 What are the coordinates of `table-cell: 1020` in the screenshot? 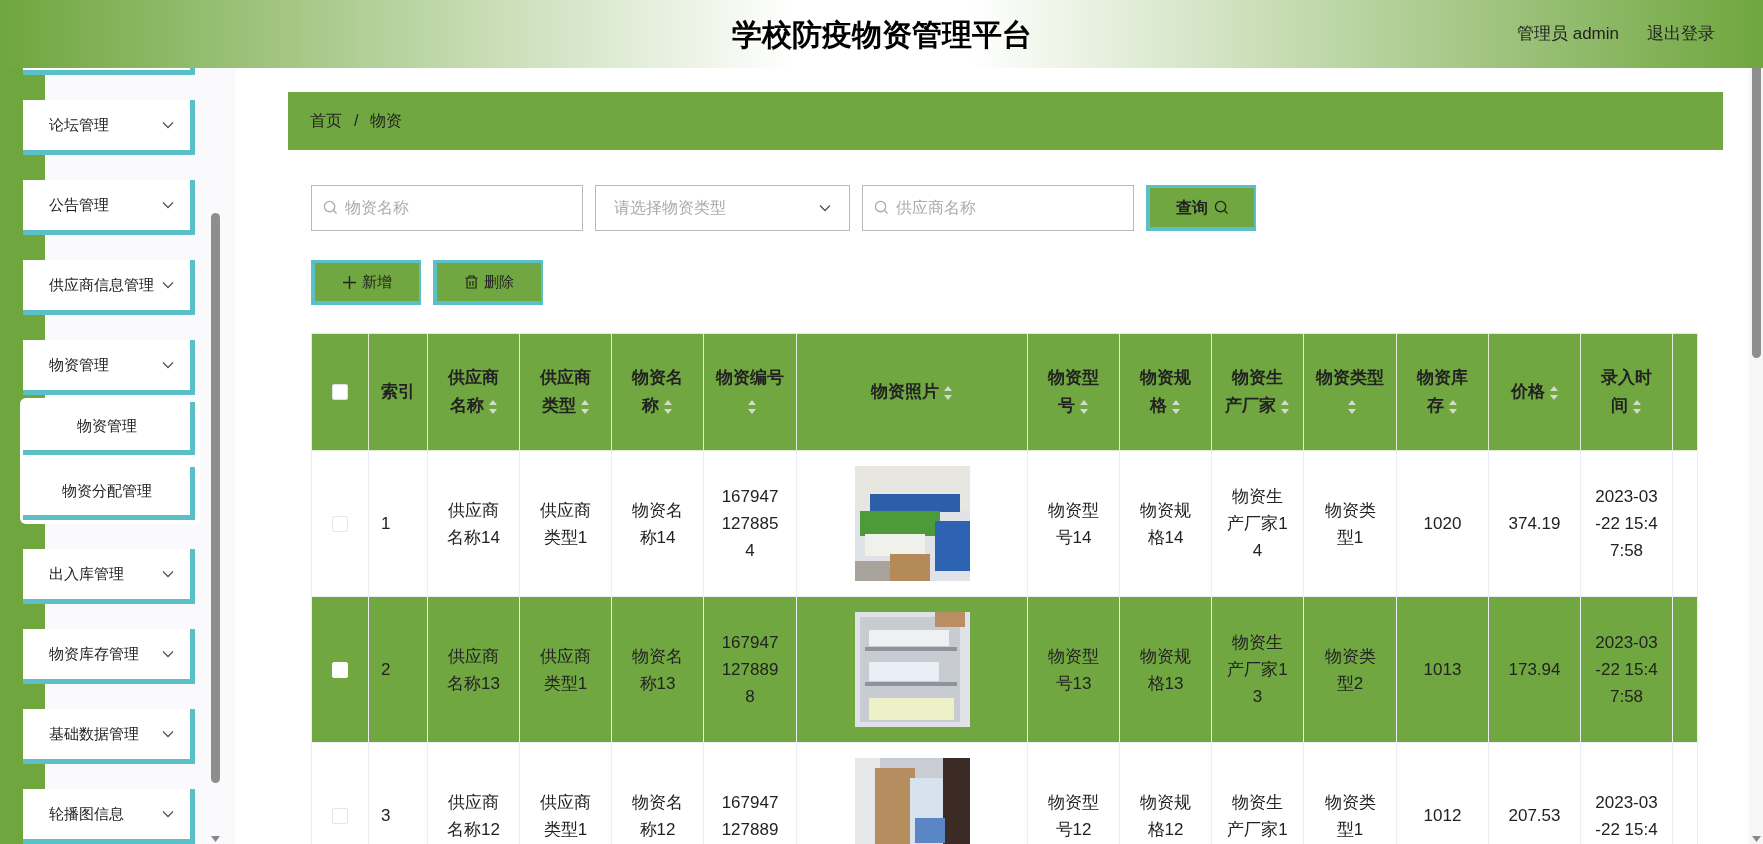 It's located at (1442, 523).